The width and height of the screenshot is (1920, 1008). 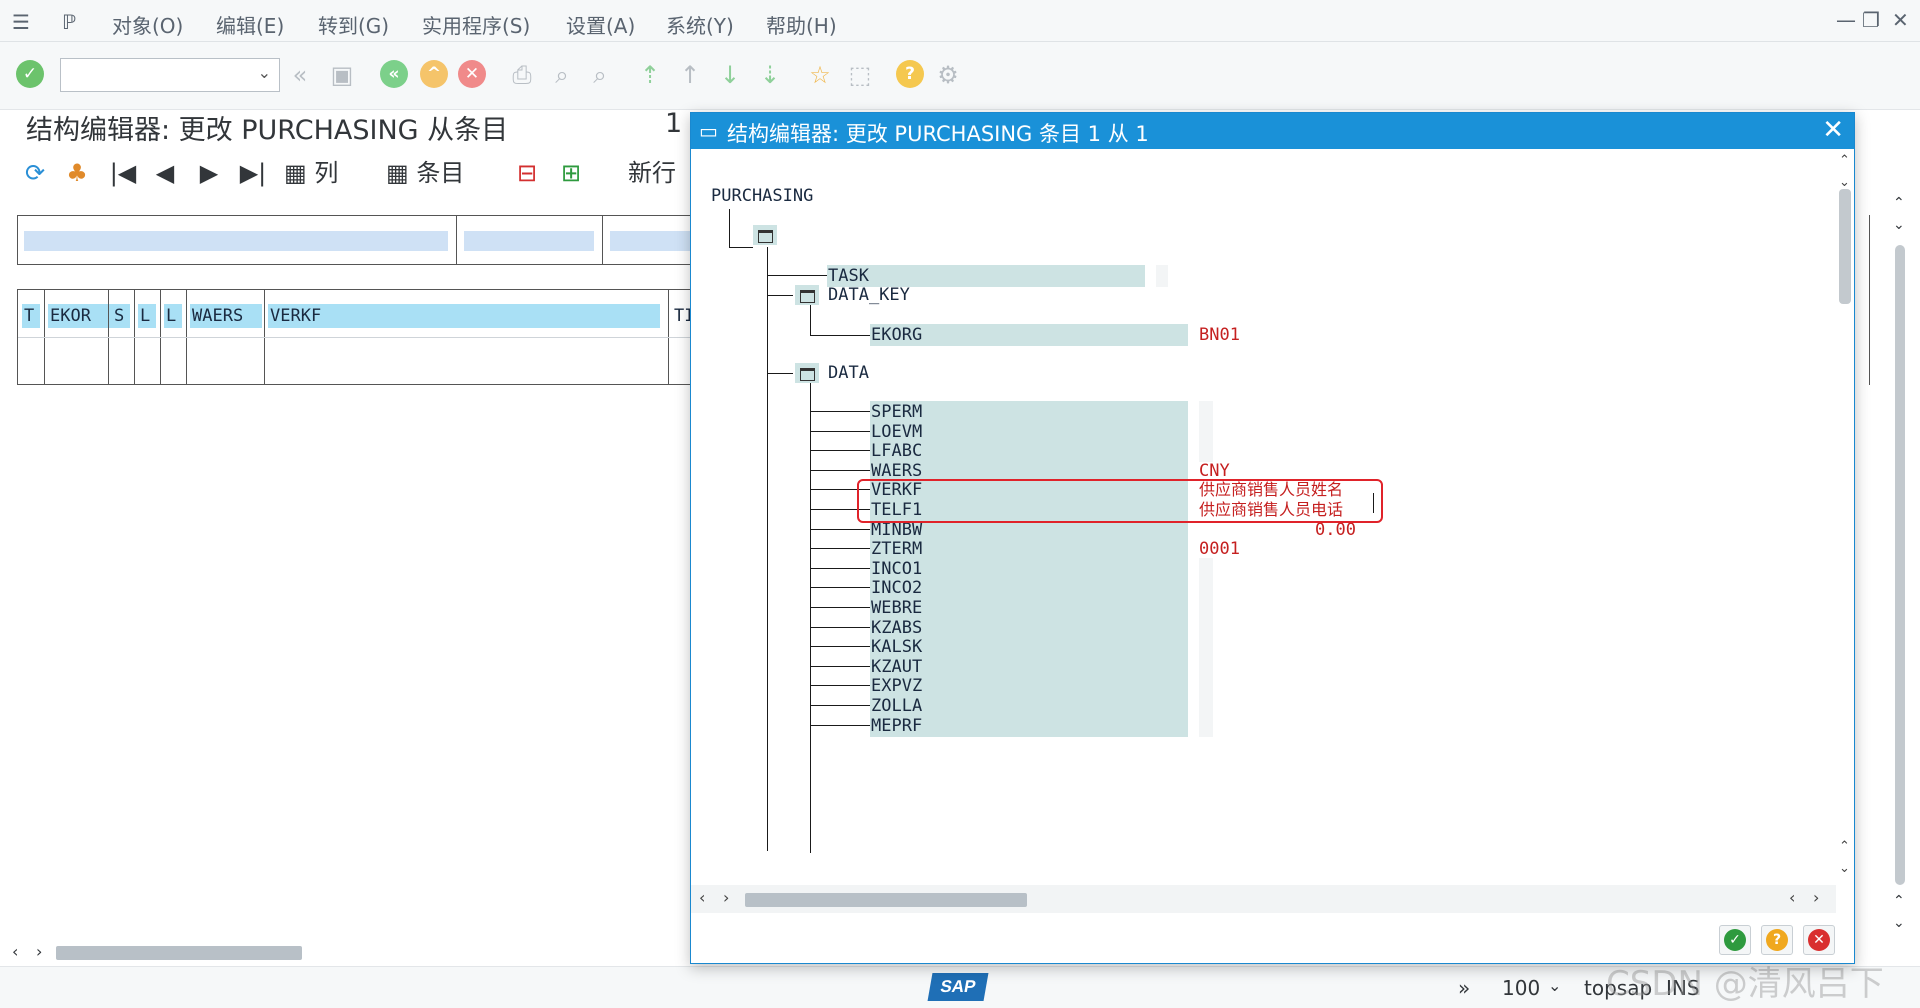 I want to click on column-header: VERKF, so click(x=464, y=316).